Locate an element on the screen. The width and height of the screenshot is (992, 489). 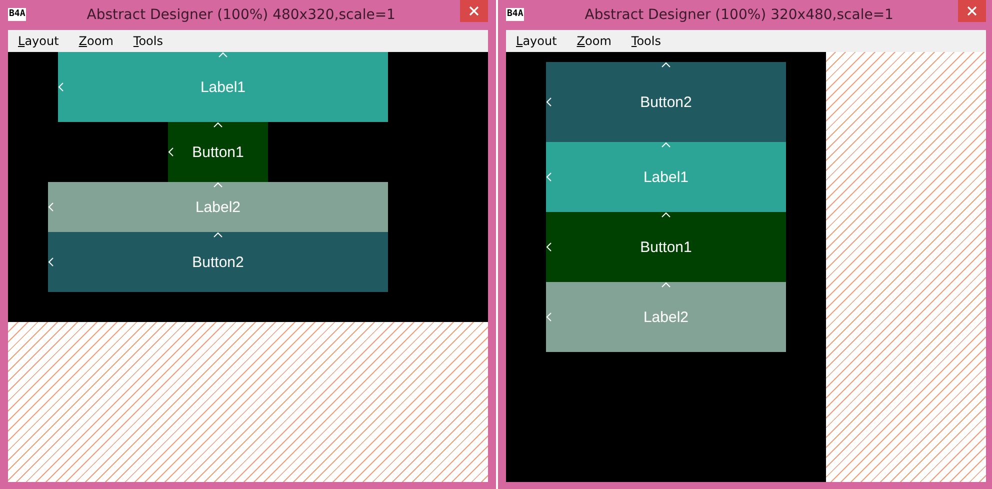
window-title: Abstract Designer (100%) 480x320,scale=1 is located at coordinates (241, 15).